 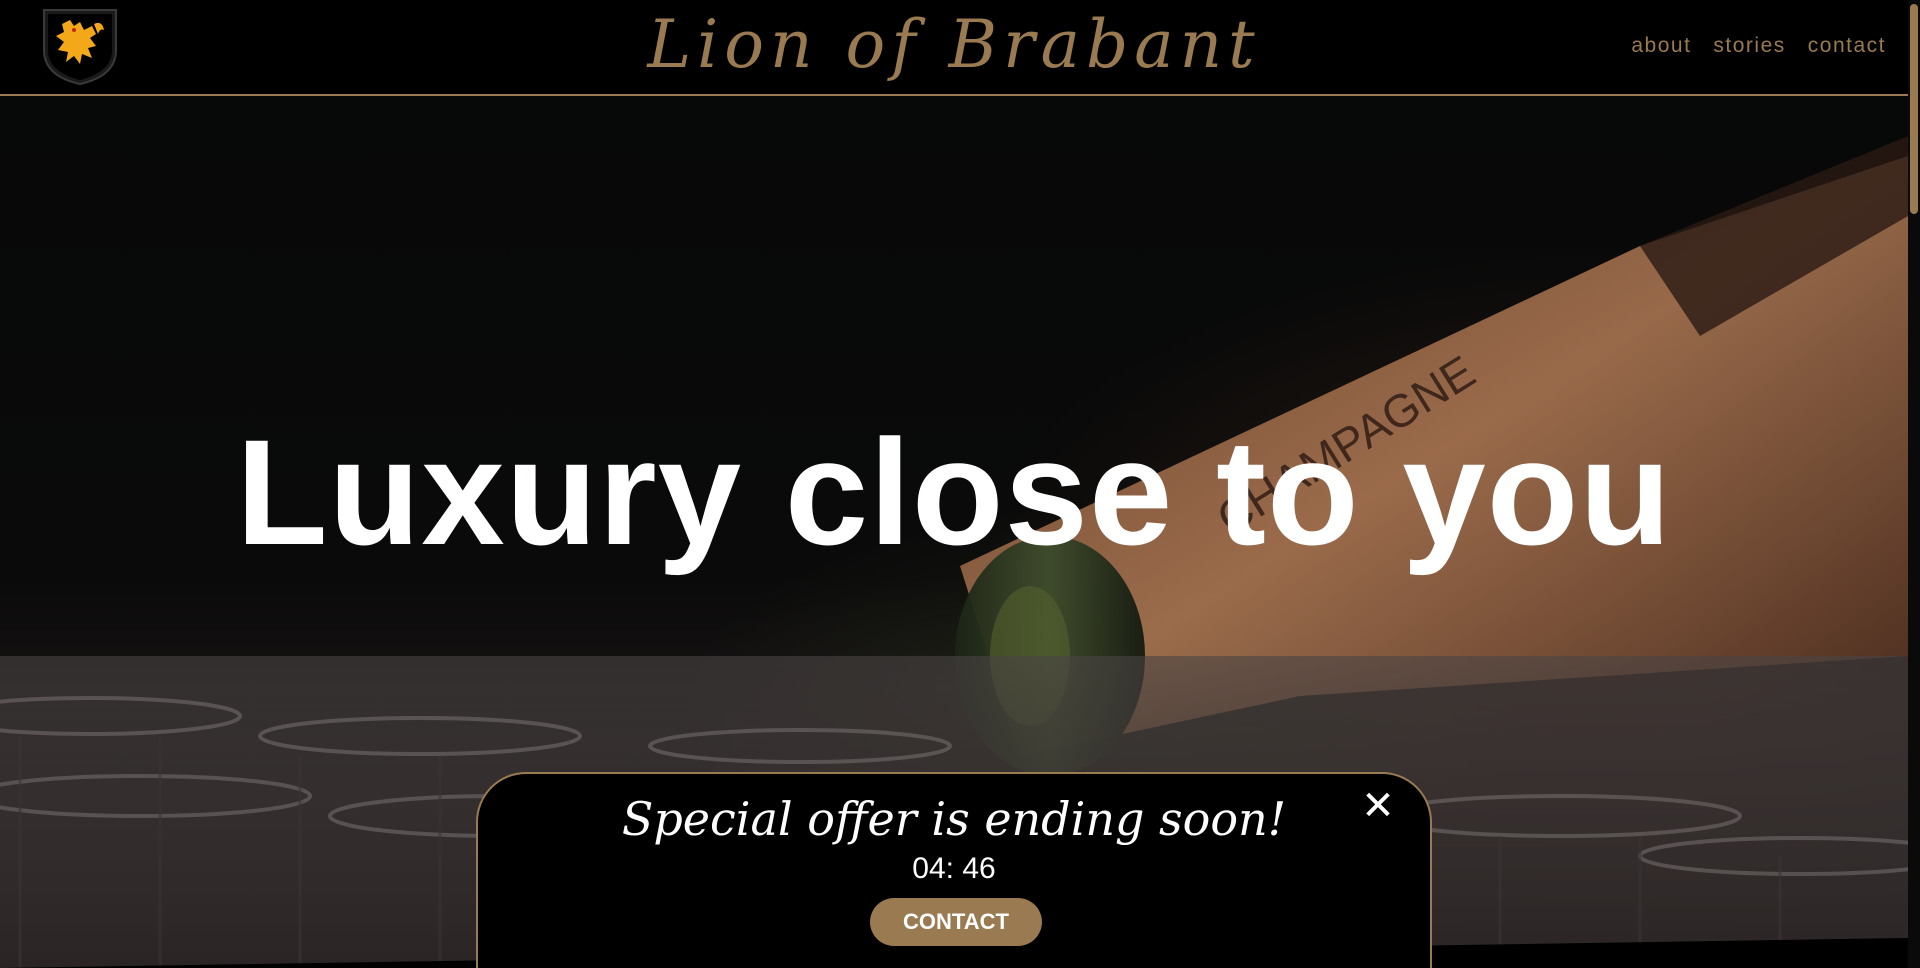 I want to click on scrollbar-thumb, so click(x=1914, y=109).